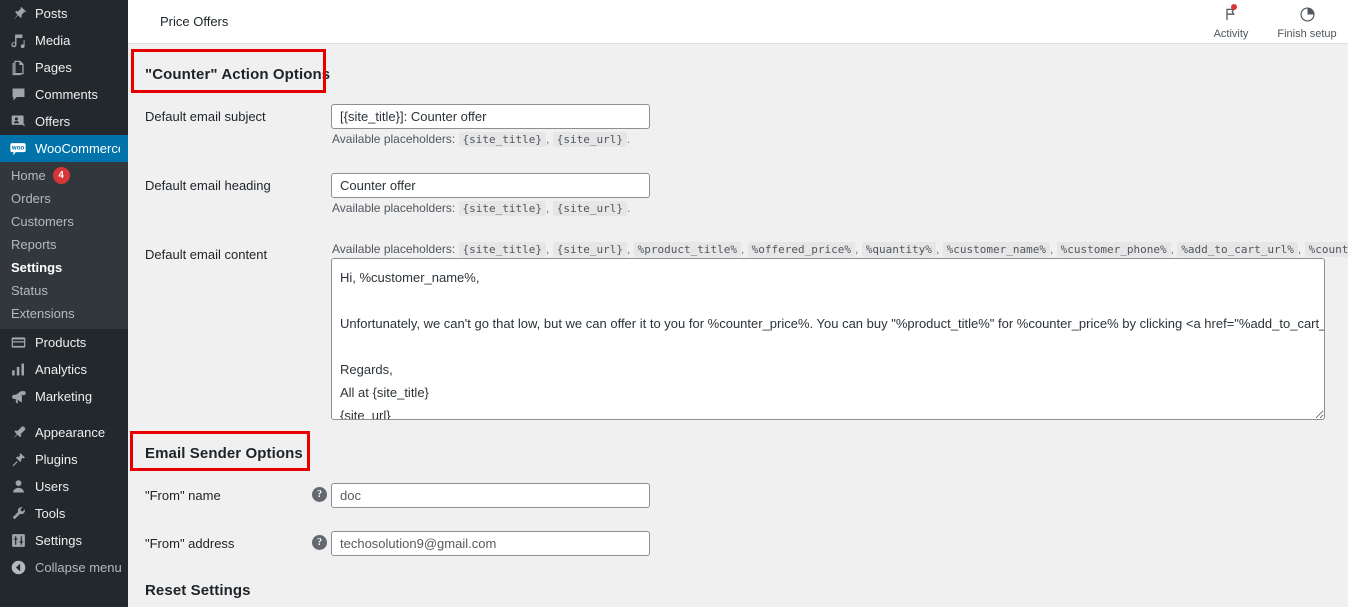 The height and width of the screenshot is (607, 1348). What do you see at coordinates (18, 397) in the screenshot?
I see `marketing-icon` at bounding box center [18, 397].